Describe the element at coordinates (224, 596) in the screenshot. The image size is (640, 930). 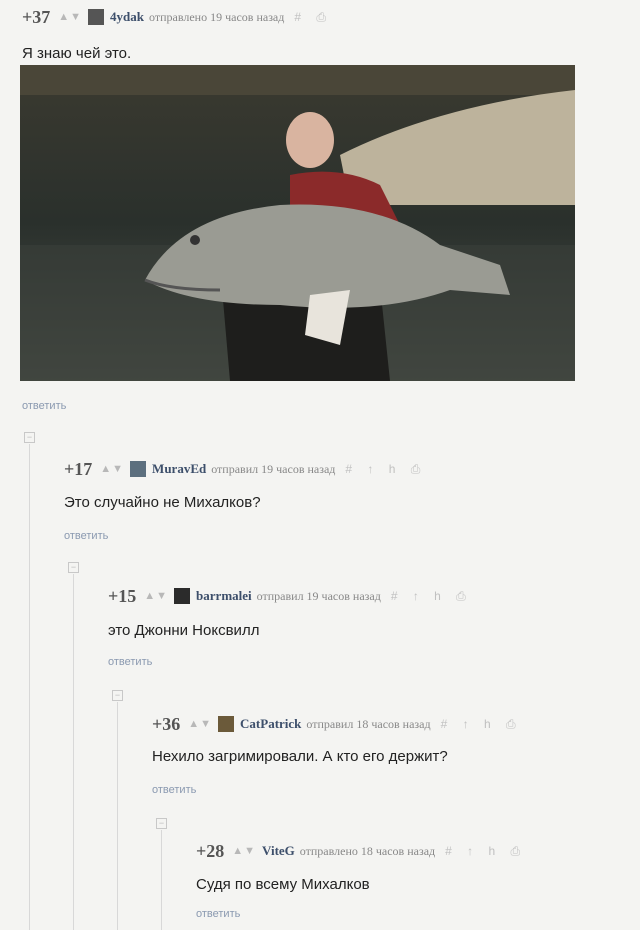
I see `username: barrmalei` at that location.